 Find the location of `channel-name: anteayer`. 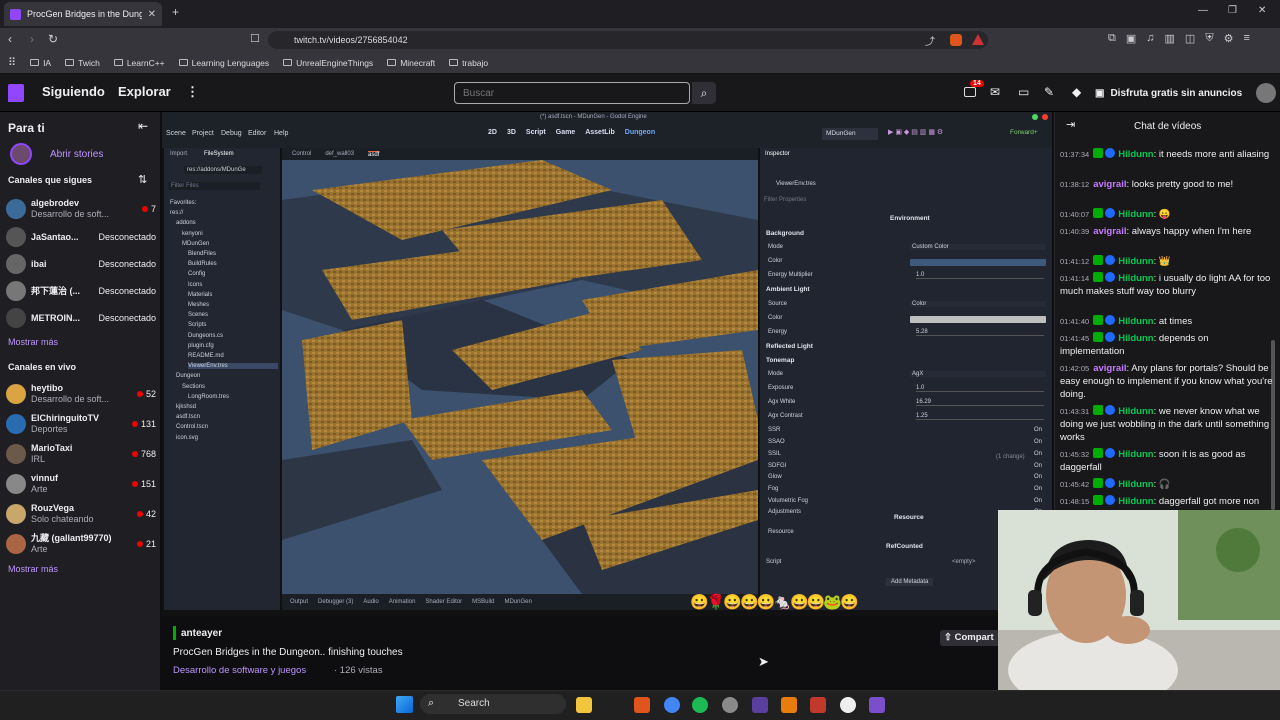

channel-name: anteayer is located at coordinates (201, 633).